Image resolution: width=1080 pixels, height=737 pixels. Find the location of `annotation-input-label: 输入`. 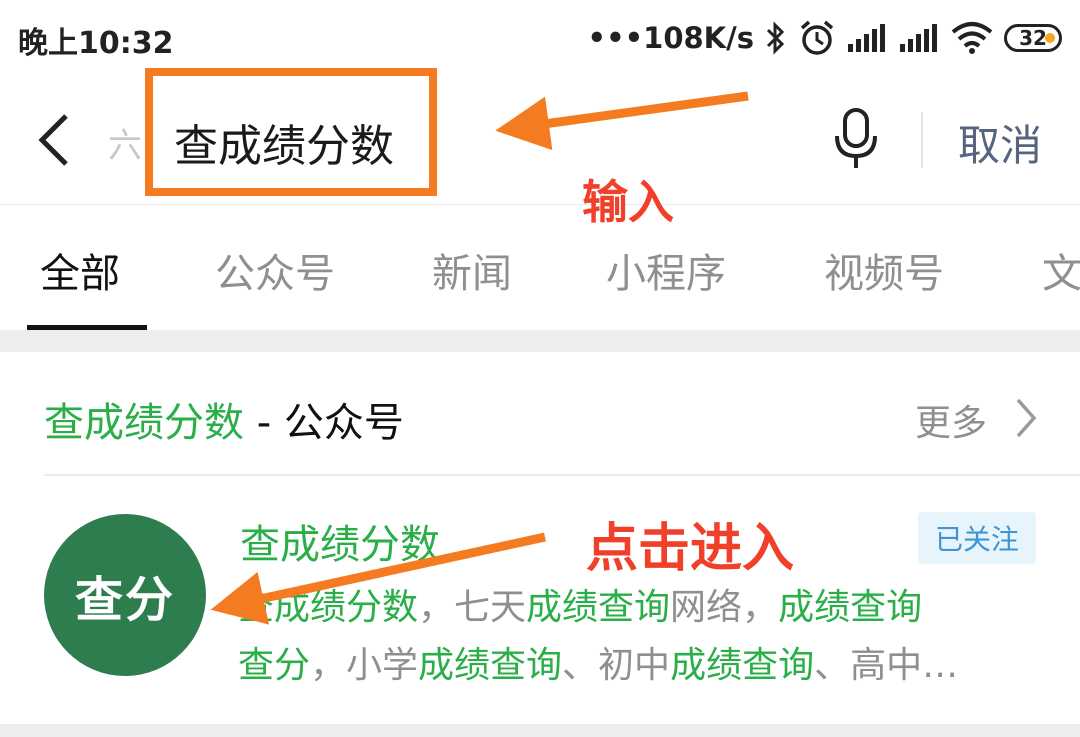

annotation-input-label: 输入 is located at coordinates (628, 202).